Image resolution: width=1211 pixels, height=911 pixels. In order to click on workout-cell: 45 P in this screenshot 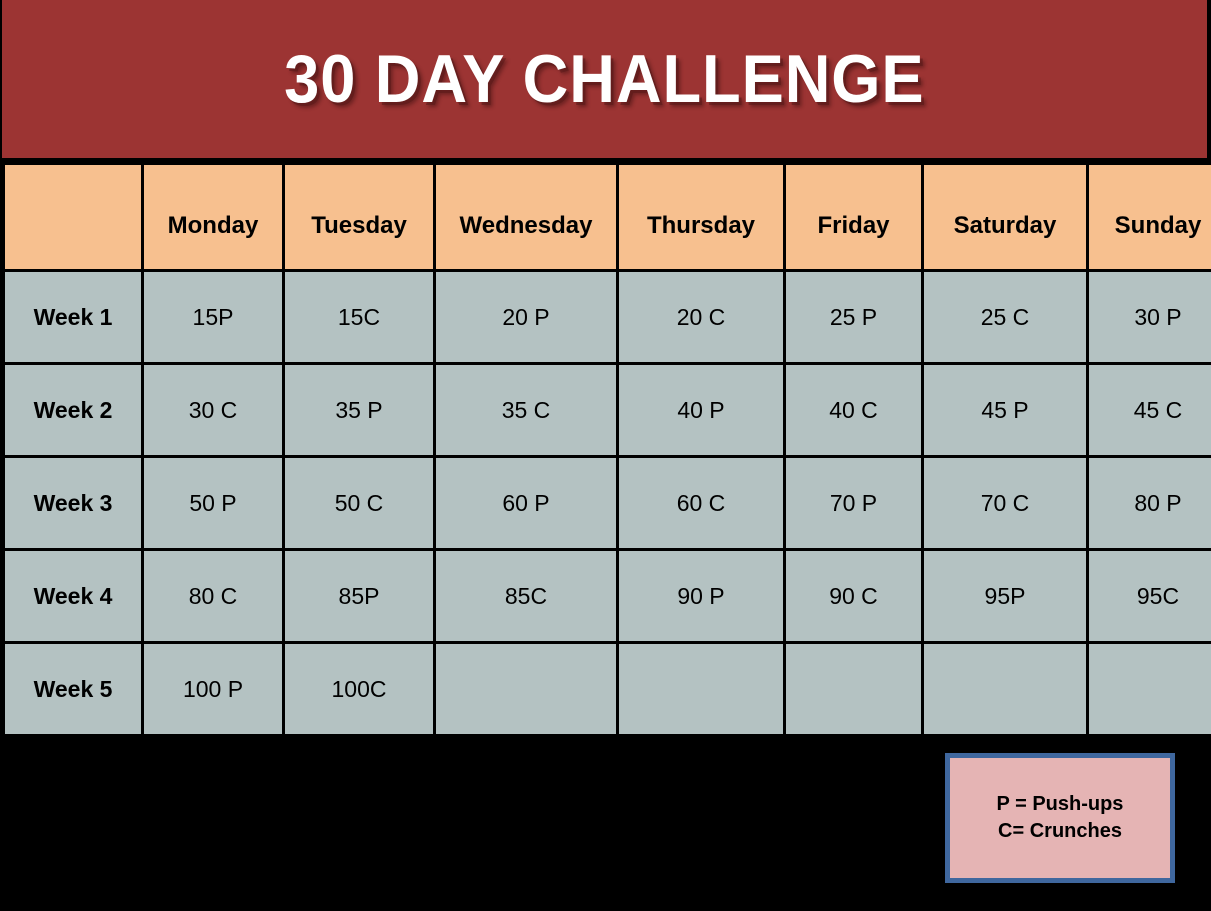, I will do `click(1005, 410)`.